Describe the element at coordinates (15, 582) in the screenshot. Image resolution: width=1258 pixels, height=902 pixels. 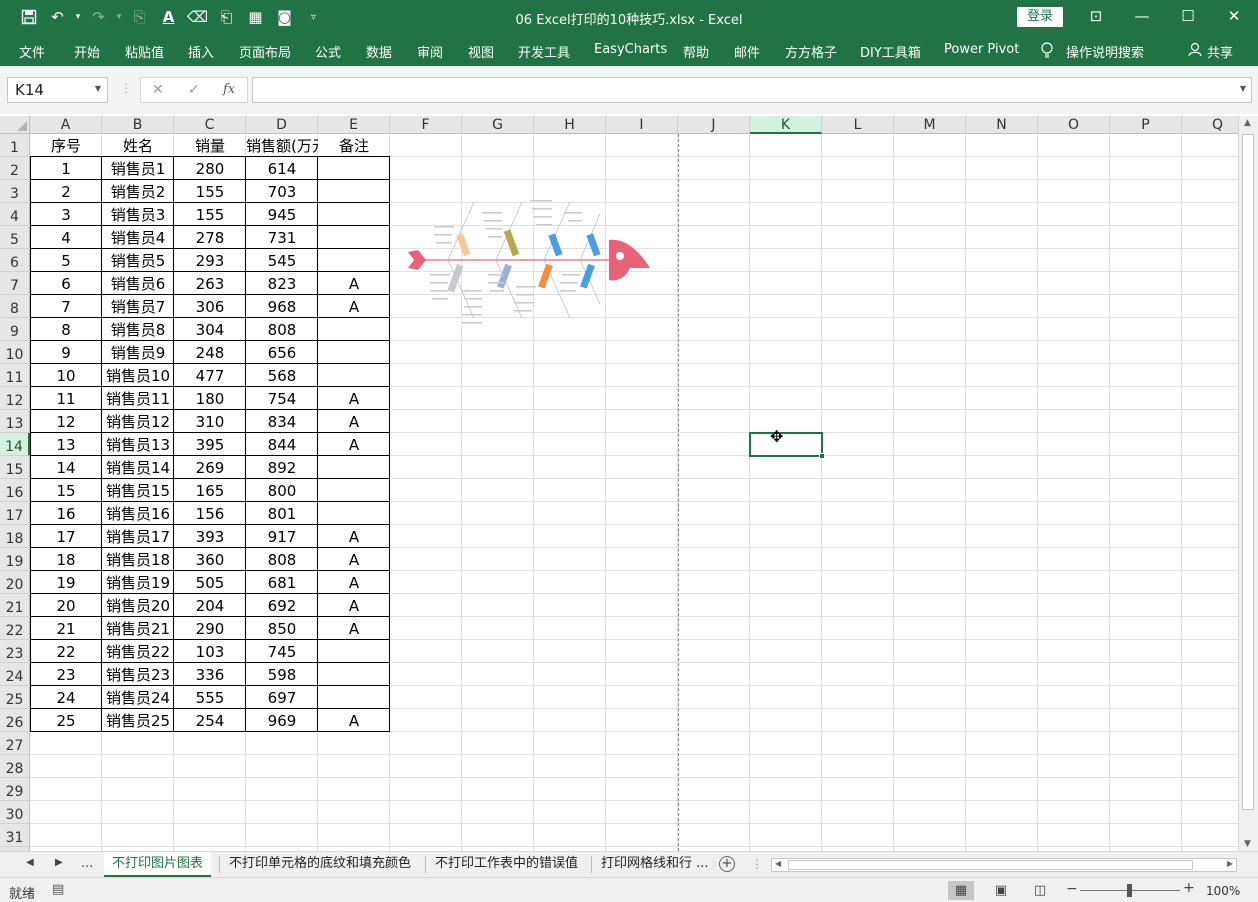
I see `row-header: 20` at that location.